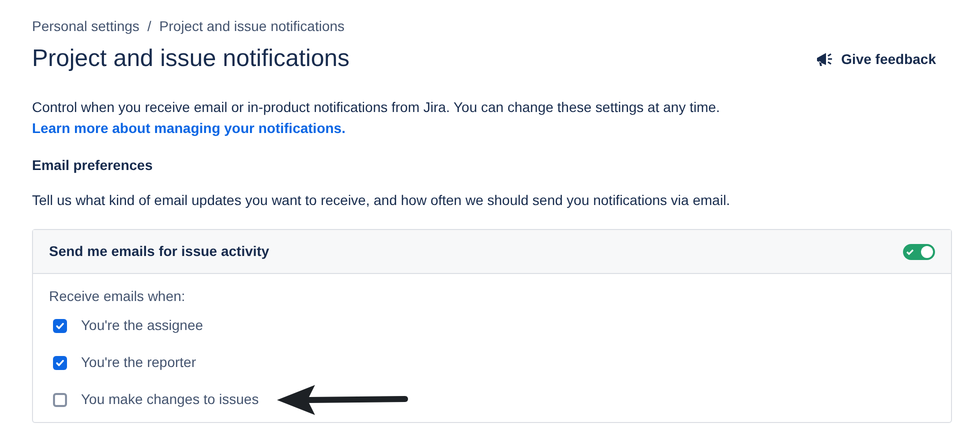 The height and width of the screenshot is (440, 980). I want to click on page-title: Project and issue notifications, so click(191, 59).